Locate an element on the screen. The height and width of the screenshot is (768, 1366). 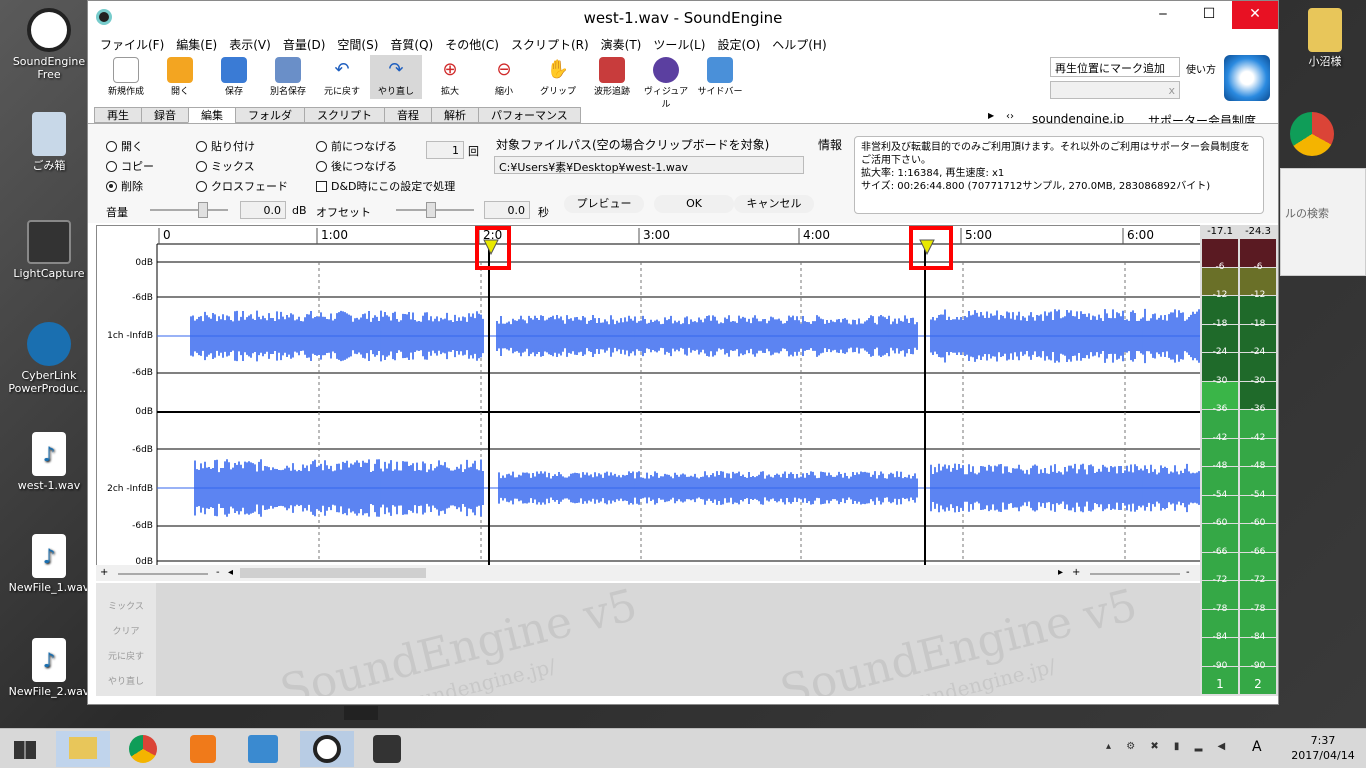
visual-button: ヴィジュアル is located at coordinates (666, 82).